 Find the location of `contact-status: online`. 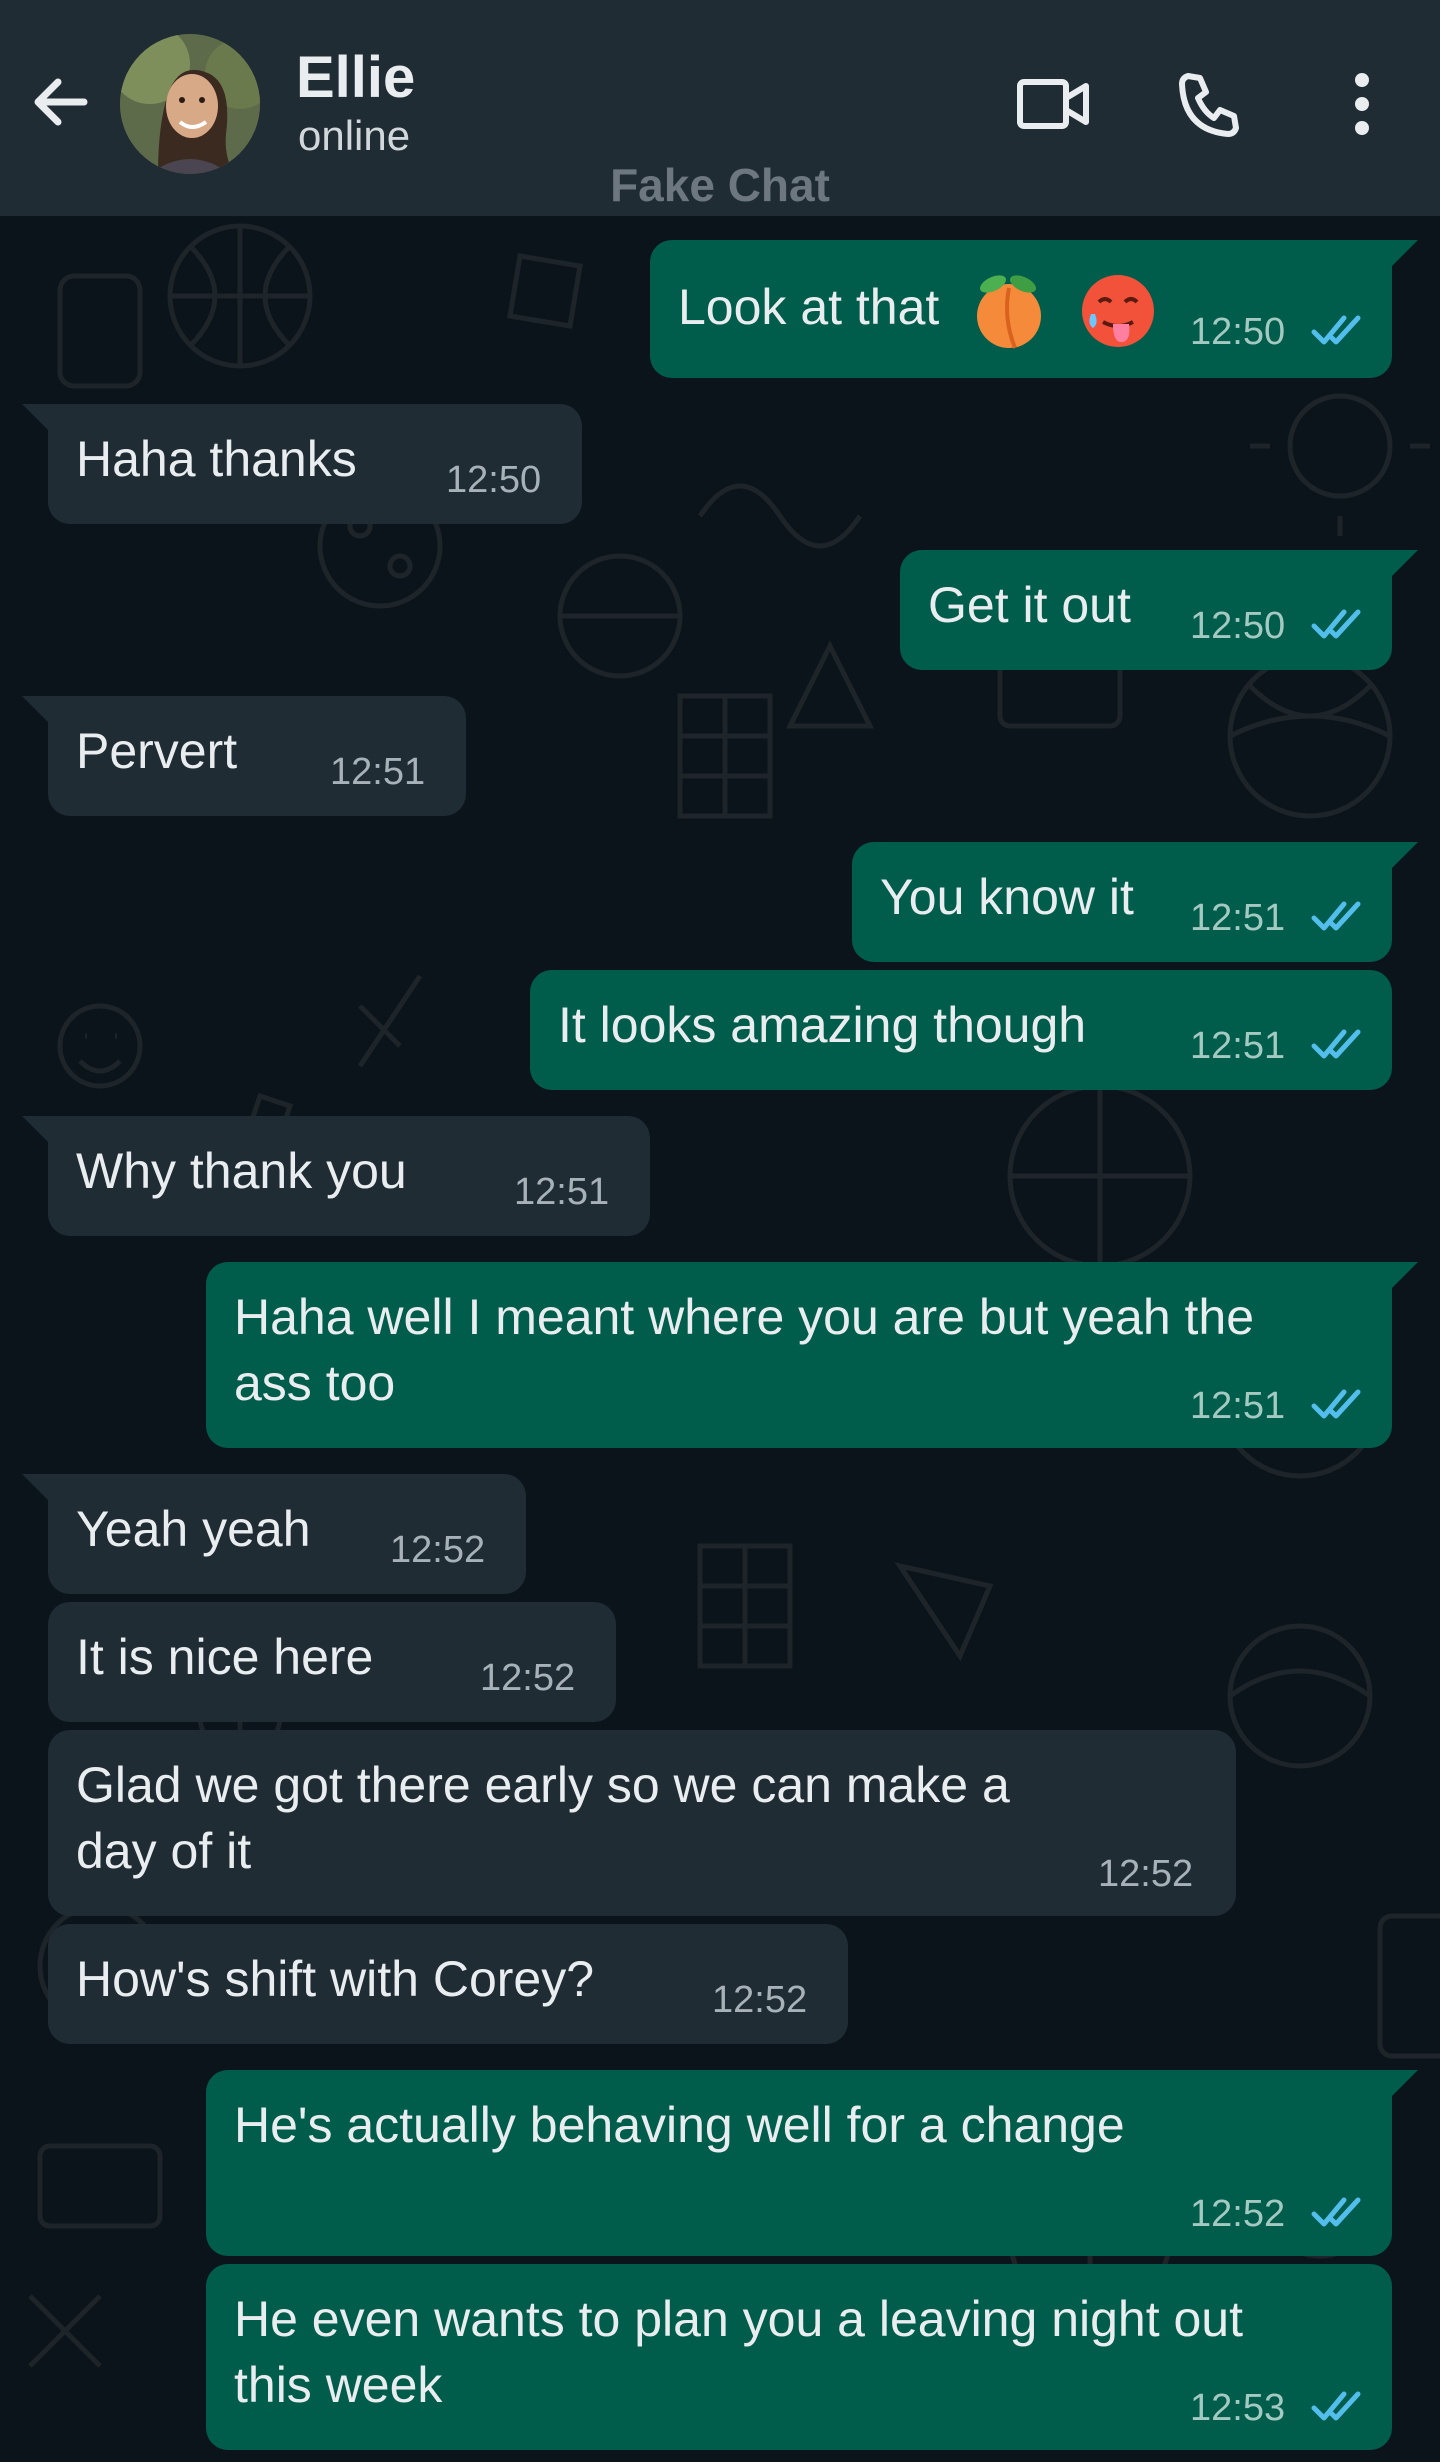

contact-status: online is located at coordinates (354, 135).